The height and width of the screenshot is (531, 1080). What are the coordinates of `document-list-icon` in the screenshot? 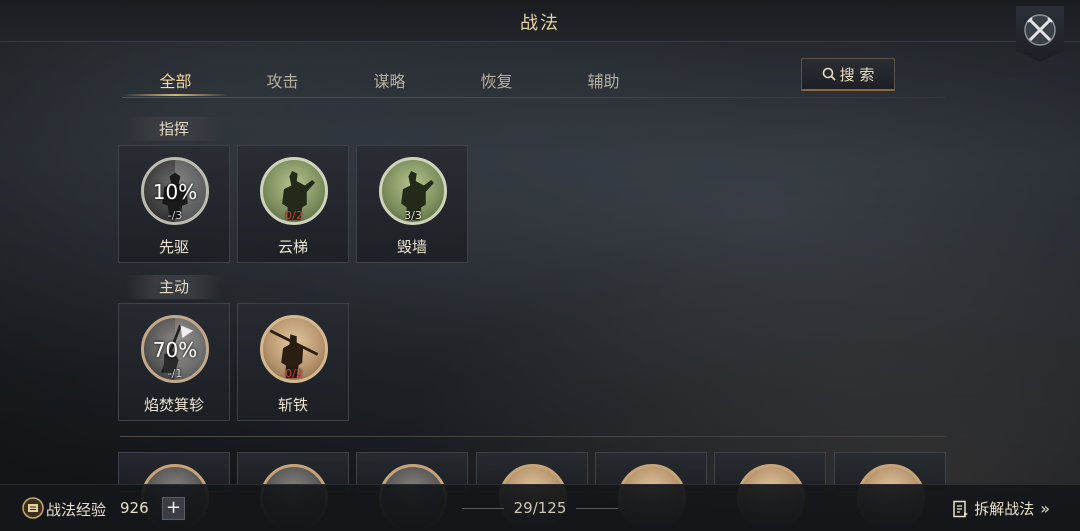 It's located at (961, 508).